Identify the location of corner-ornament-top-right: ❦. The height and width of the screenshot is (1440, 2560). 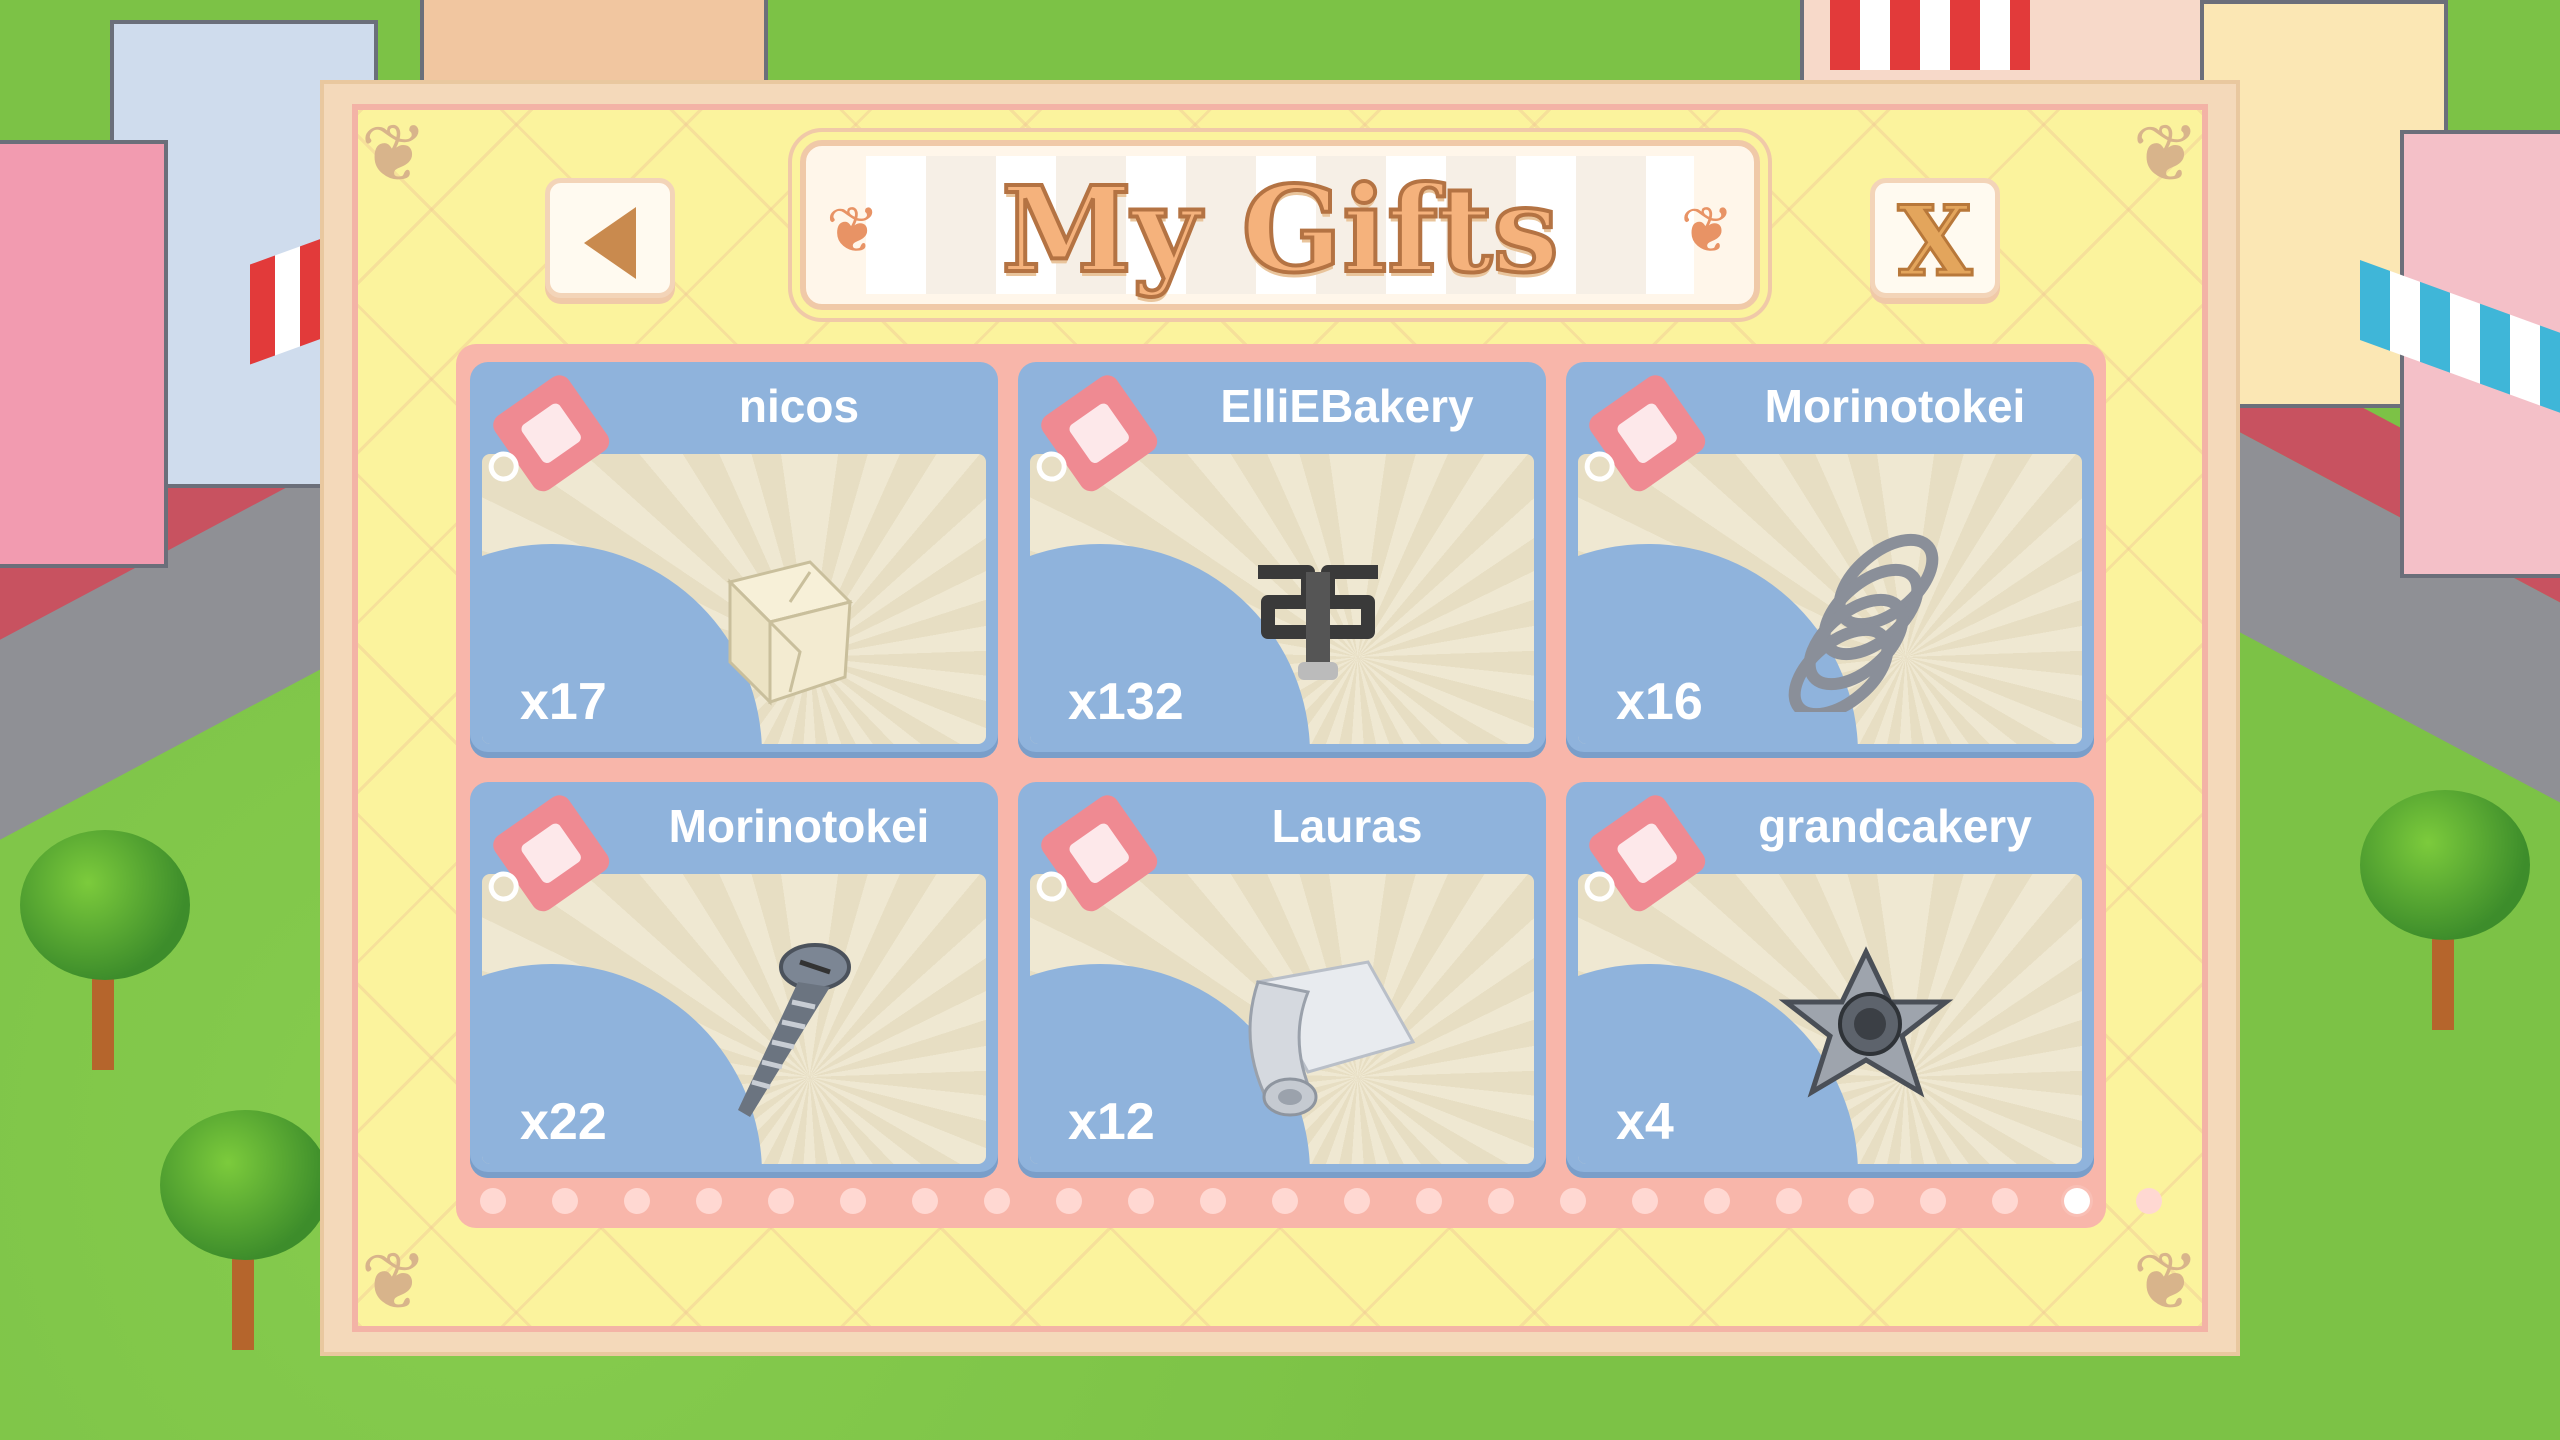
(2166, 153).